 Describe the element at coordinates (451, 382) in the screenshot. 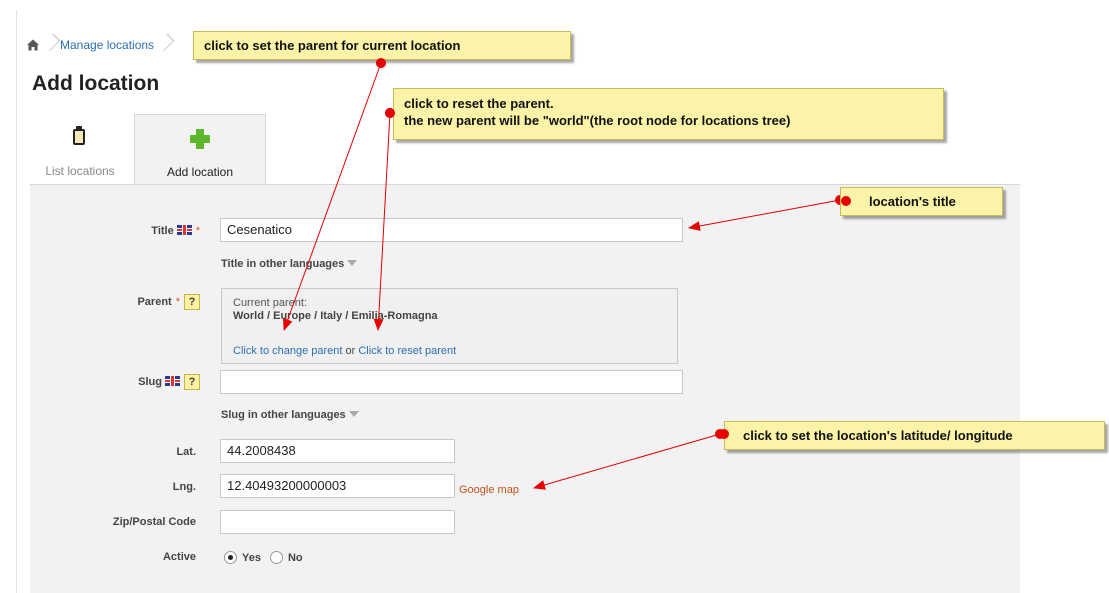

I see `slug-input` at that location.